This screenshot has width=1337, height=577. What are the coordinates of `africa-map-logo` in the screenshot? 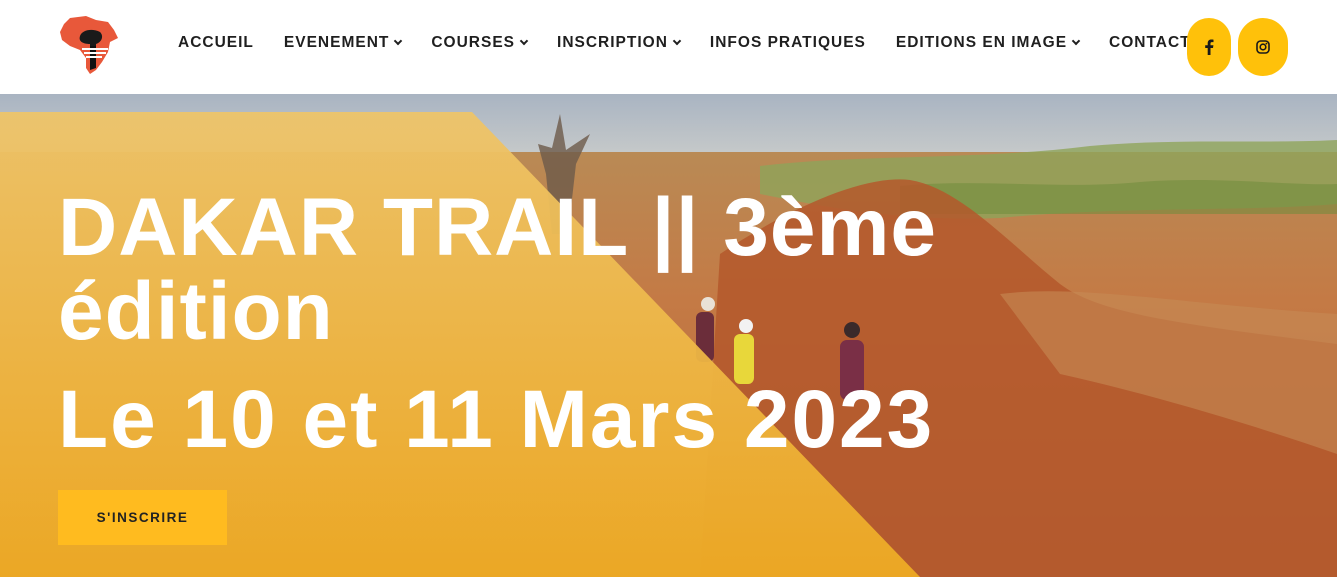 It's located at (89, 45).